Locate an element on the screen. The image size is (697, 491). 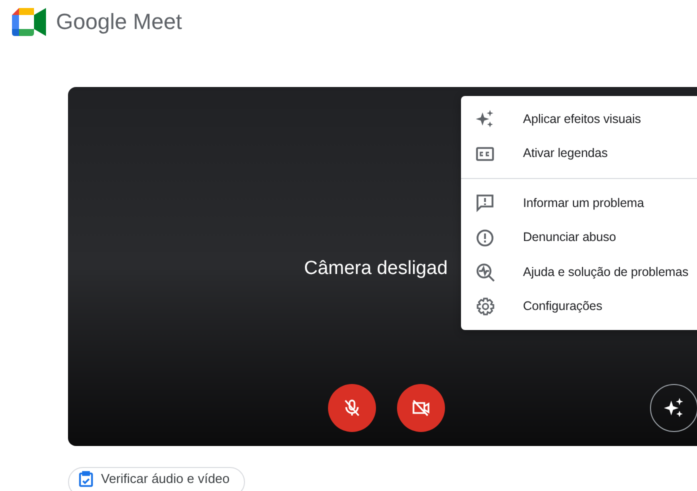
muted-microphone-icon is located at coordinates (352, 408).